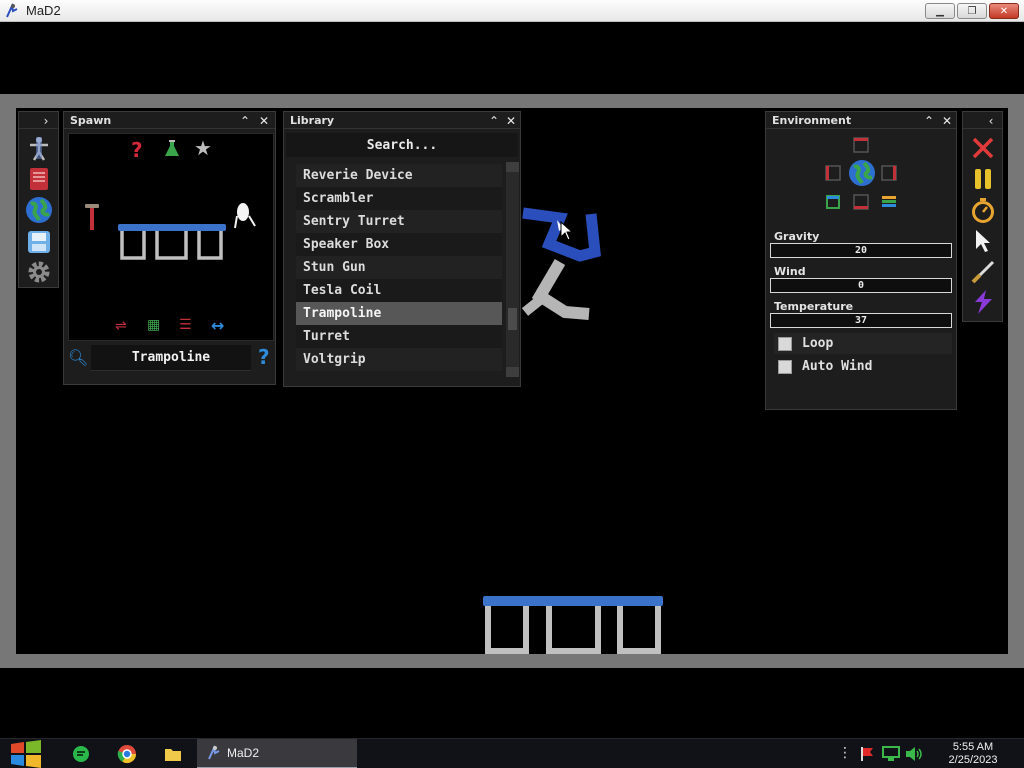  I want to click on stool-icon, so click(92, 217).